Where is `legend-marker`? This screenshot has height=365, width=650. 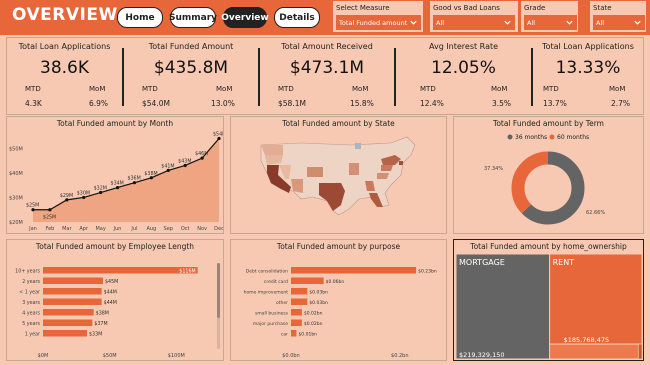 legend-marker is located at coordinates (510, 137).